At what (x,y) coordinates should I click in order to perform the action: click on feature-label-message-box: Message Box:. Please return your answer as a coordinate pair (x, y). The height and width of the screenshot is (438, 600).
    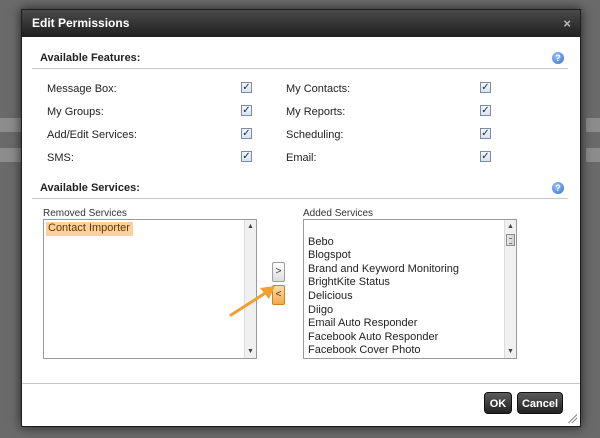
    Looking at the image, I should click on (82, 89).